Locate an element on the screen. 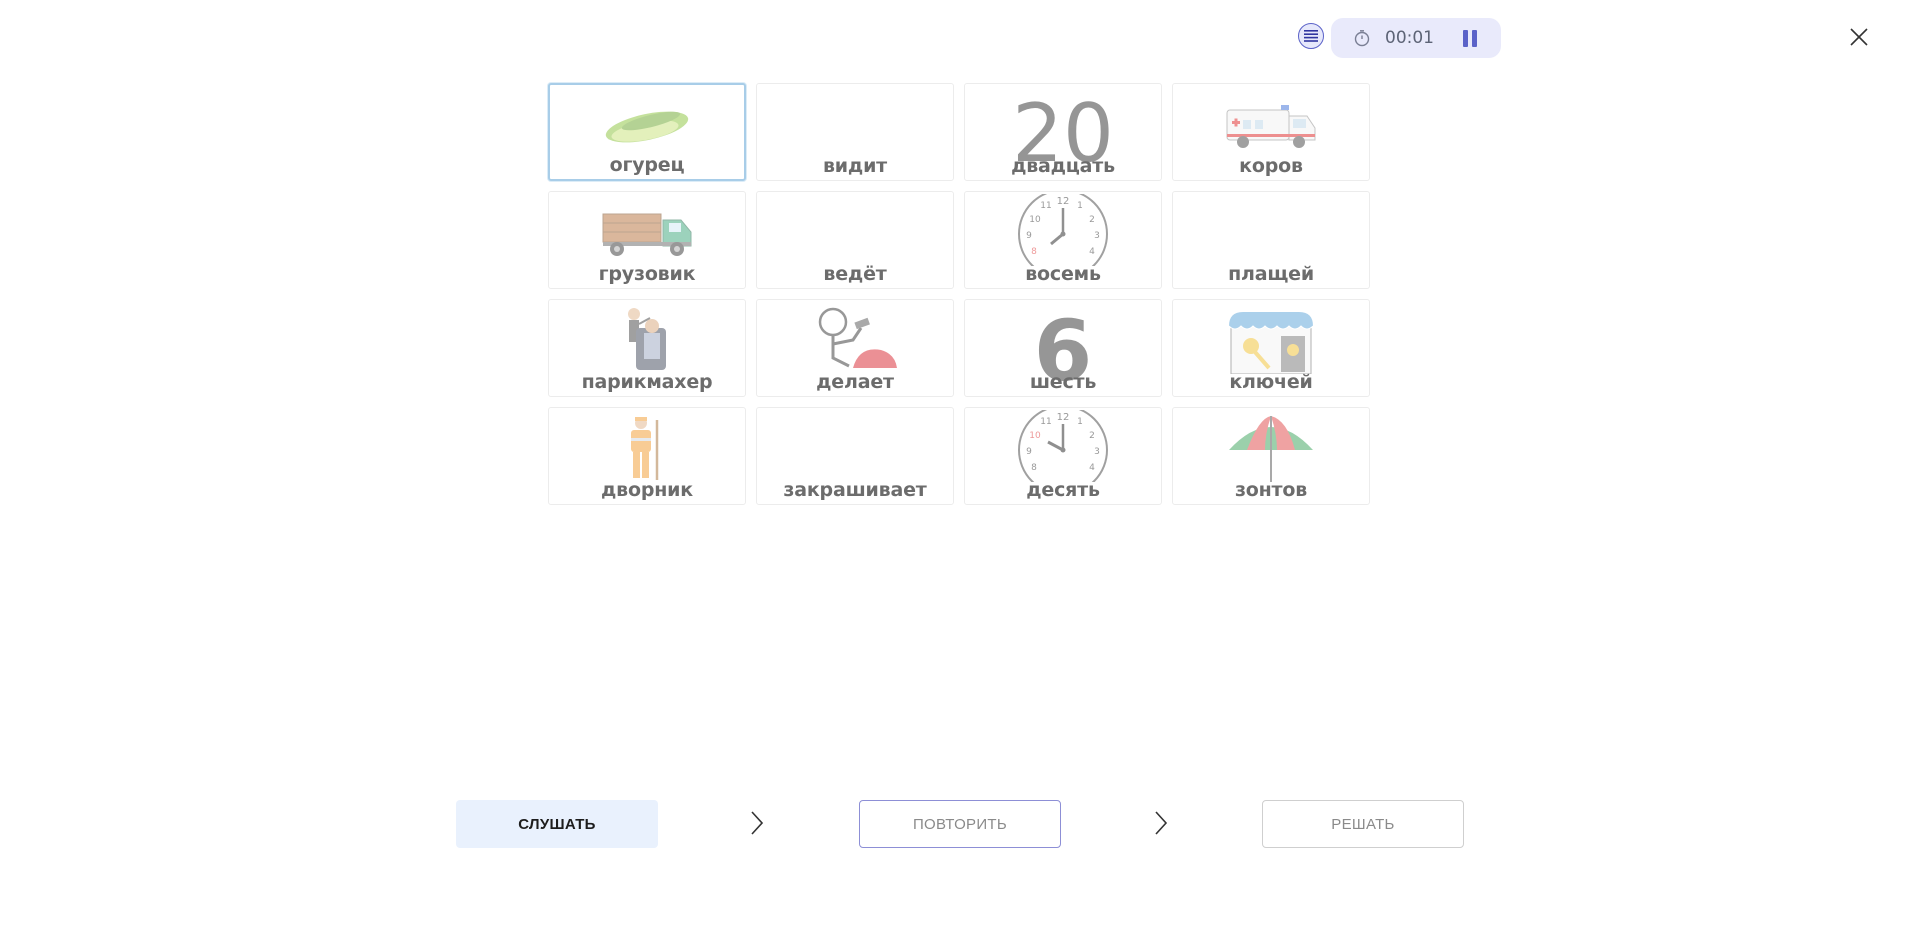 Image resolution: width=1920 pixels, height=941 pixels. repeat-button: ПОВТОРИТЬ is located at coordinates (960, 824).